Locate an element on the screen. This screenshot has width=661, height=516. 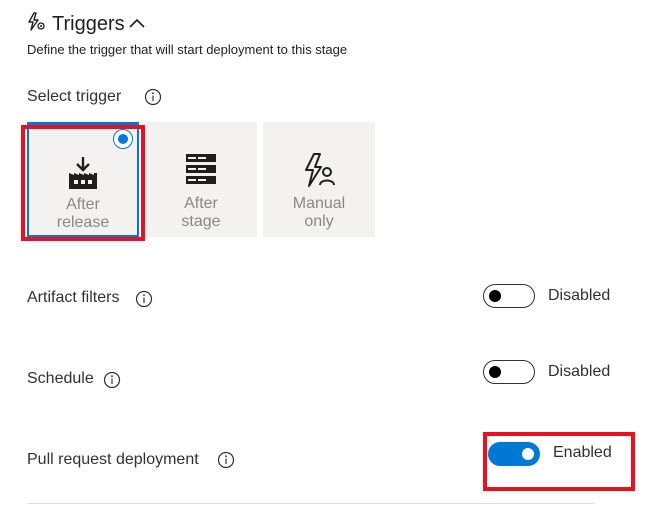
trigger-option-after-stage: After stage is located at coordinates (201, 179).